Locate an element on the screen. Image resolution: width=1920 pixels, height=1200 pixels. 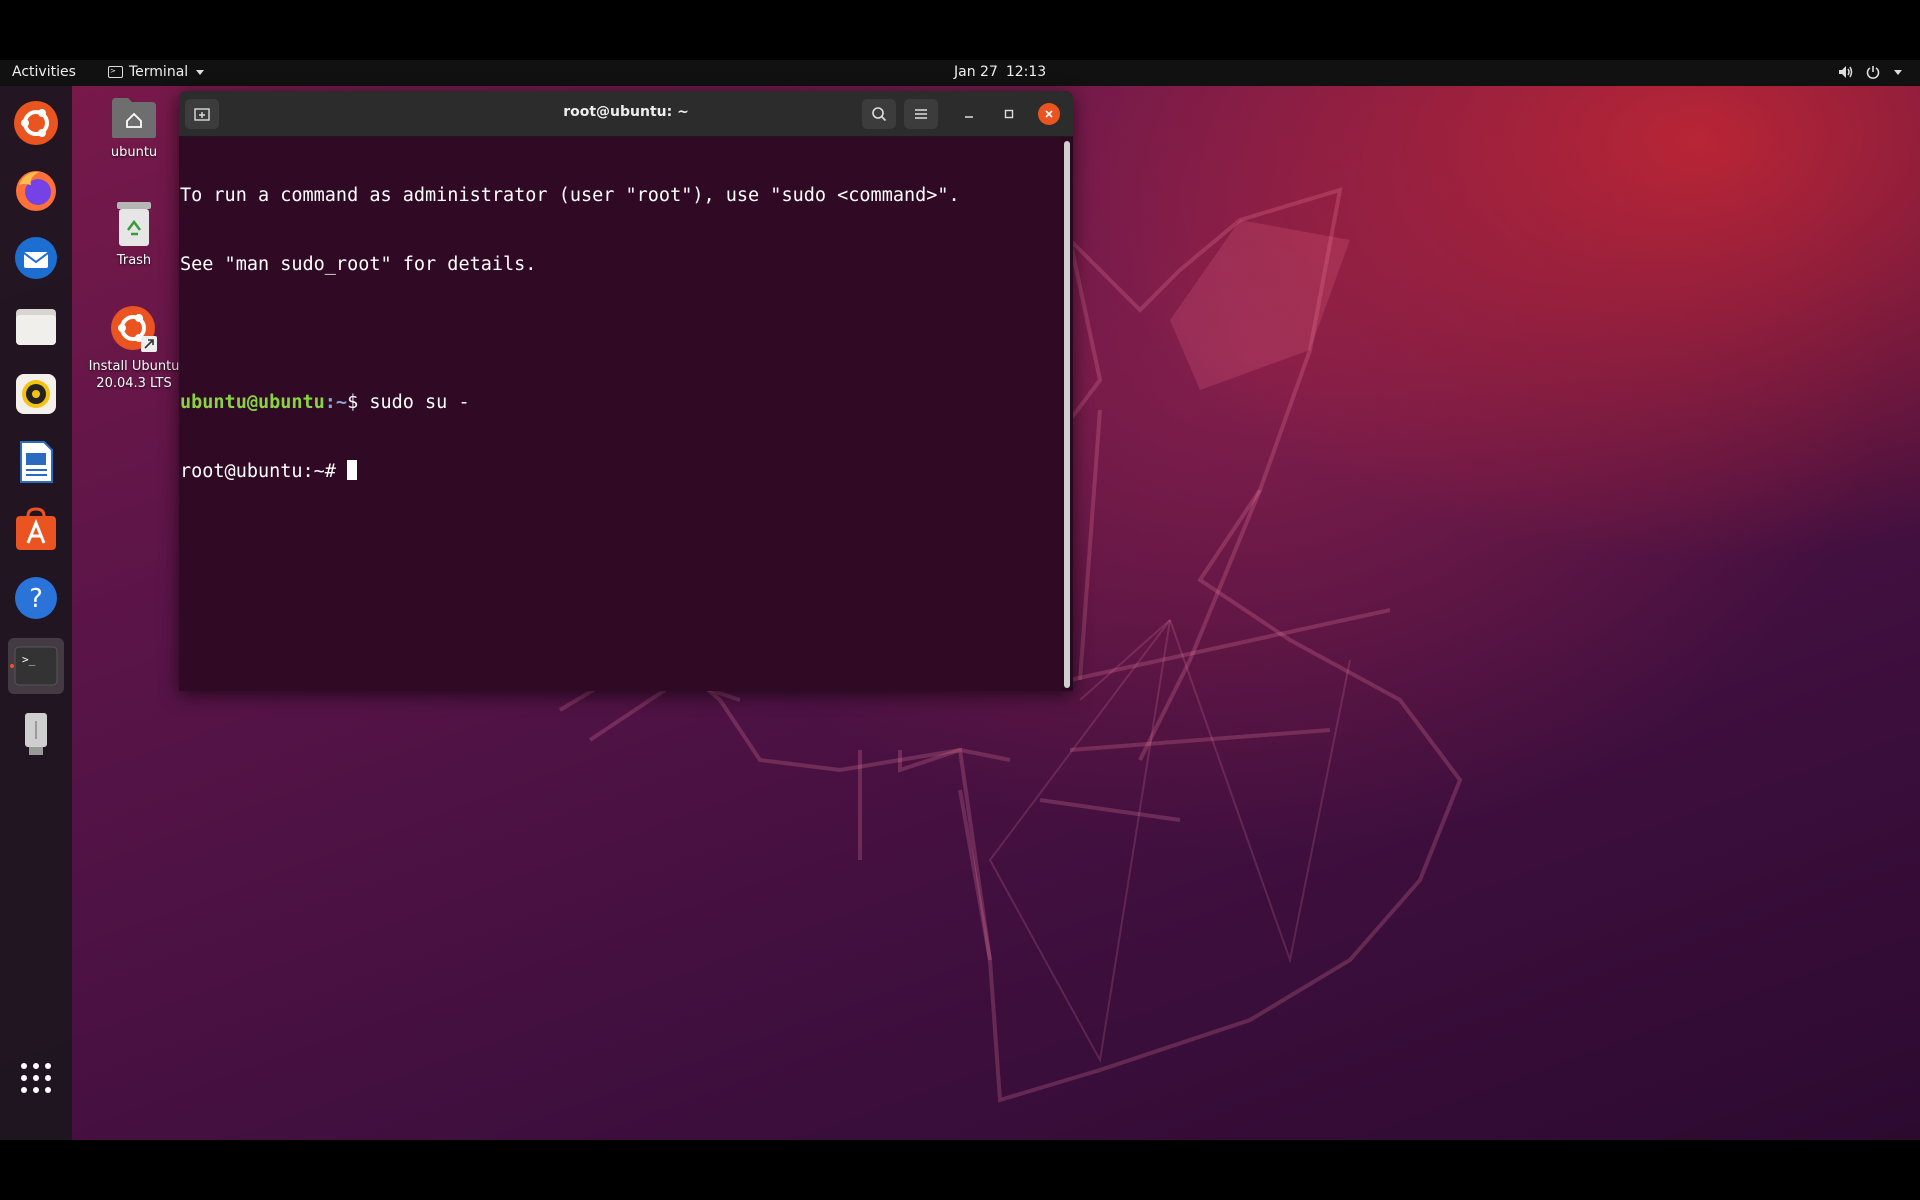
system-tray is located at coordinates (1870, 72).